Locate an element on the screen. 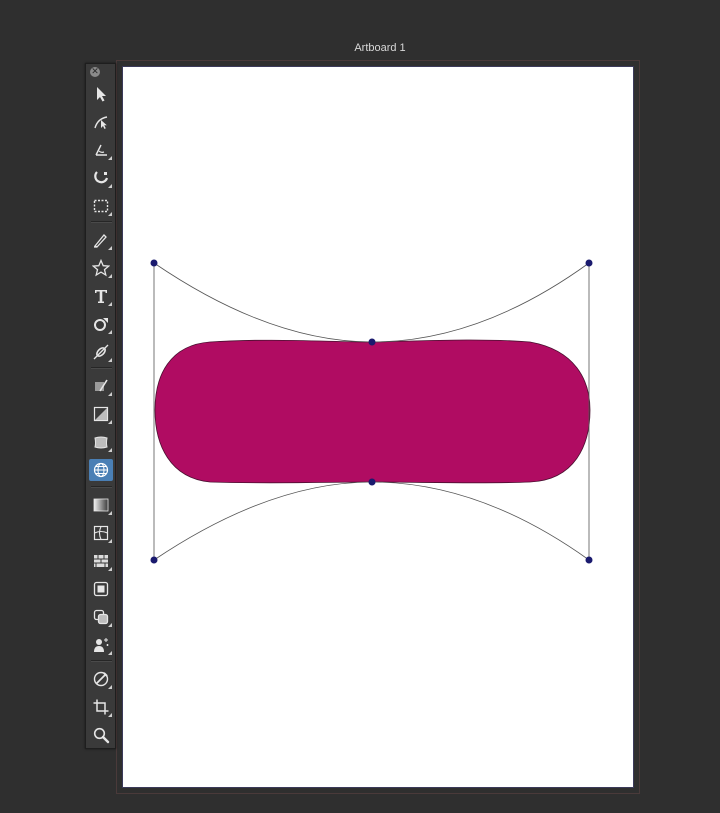 The image size is (720, 813). live-paint-tool is located at coordinates (101, 589).